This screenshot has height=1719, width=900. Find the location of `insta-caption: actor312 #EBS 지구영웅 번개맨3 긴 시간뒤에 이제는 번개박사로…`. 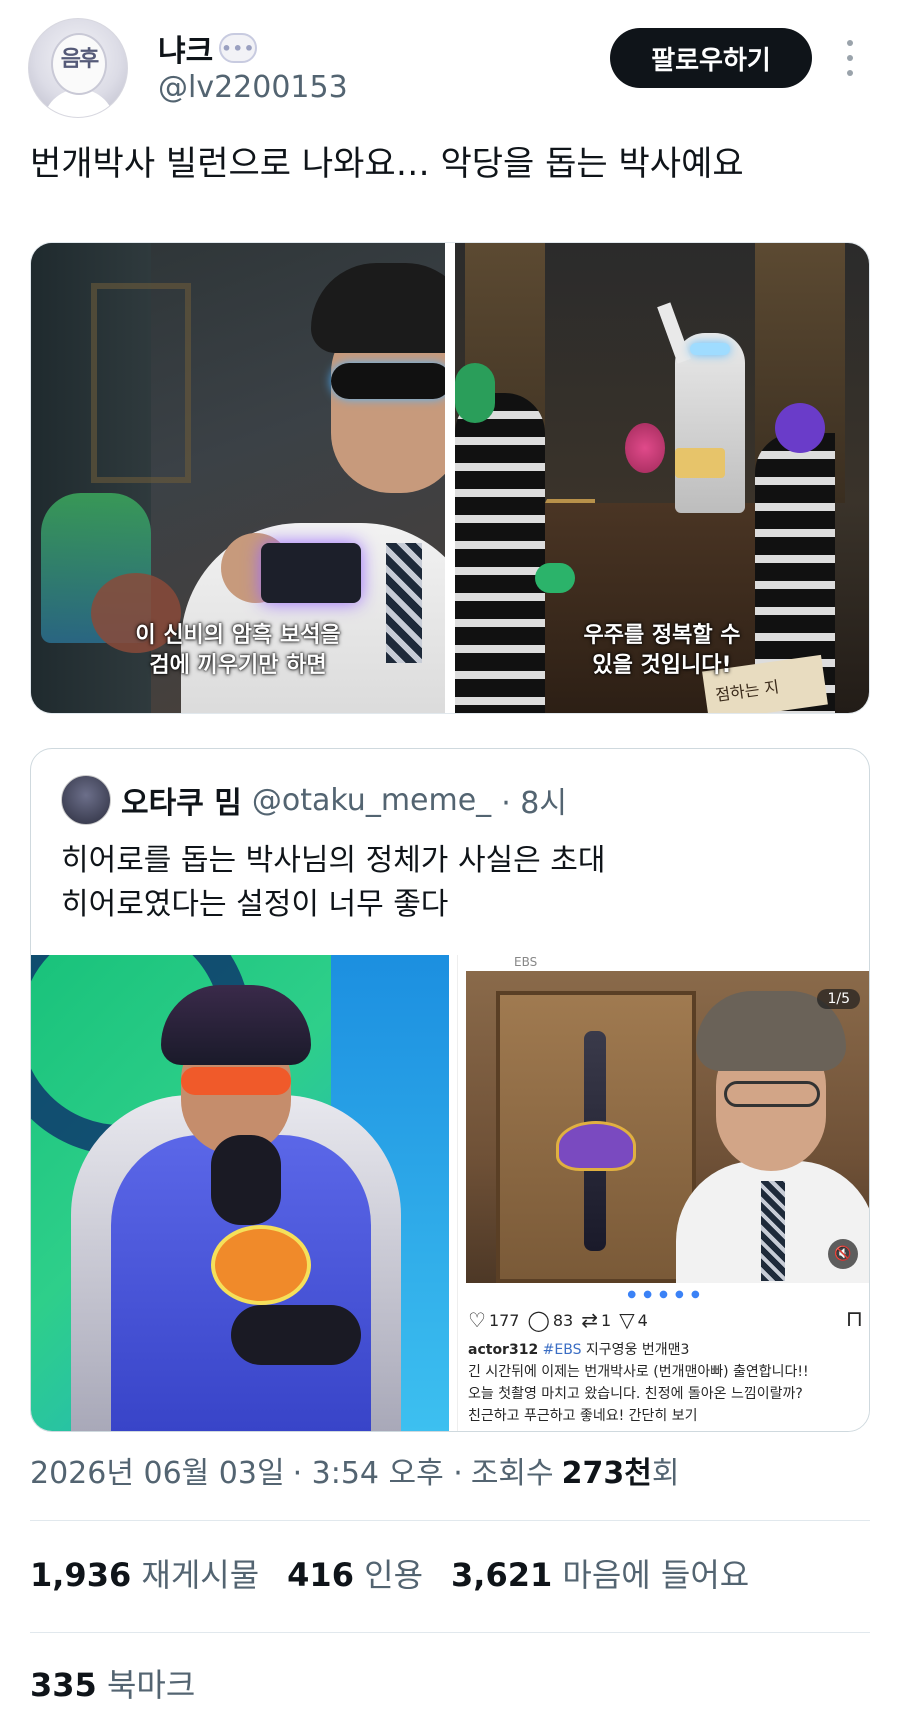

insta-caption: actor312 #EBS 지구영웅 번개맨3 긴 시간뒤에 이제는 번개박사로… is located at coordinates (668, 1383).